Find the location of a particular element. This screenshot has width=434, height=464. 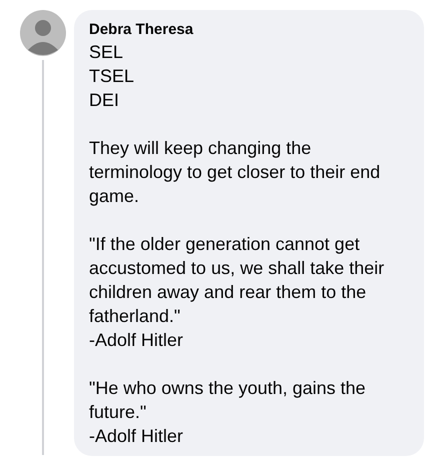

comment-line: "He who owns the youth, gains the is located at coordinates (227, 388).